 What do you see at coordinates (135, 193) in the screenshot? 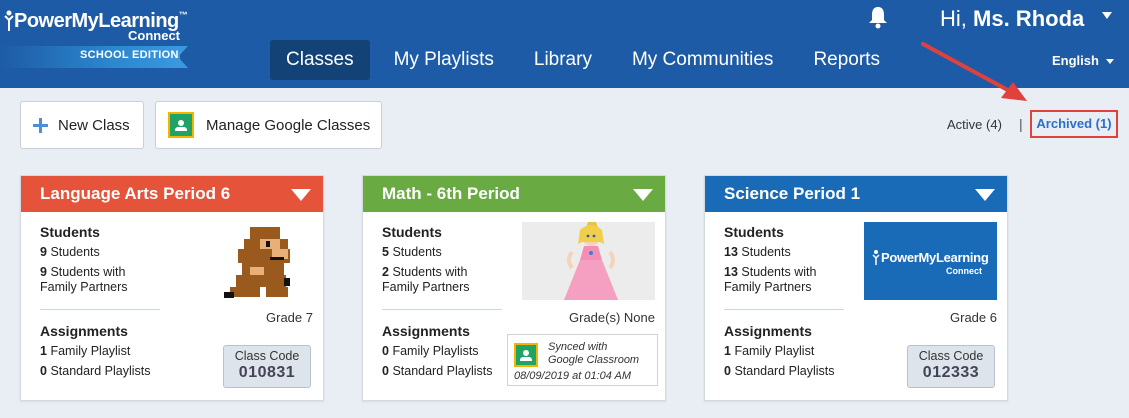
I see `card-title: Language Arts Period 6` at bounding box center [135, 193].